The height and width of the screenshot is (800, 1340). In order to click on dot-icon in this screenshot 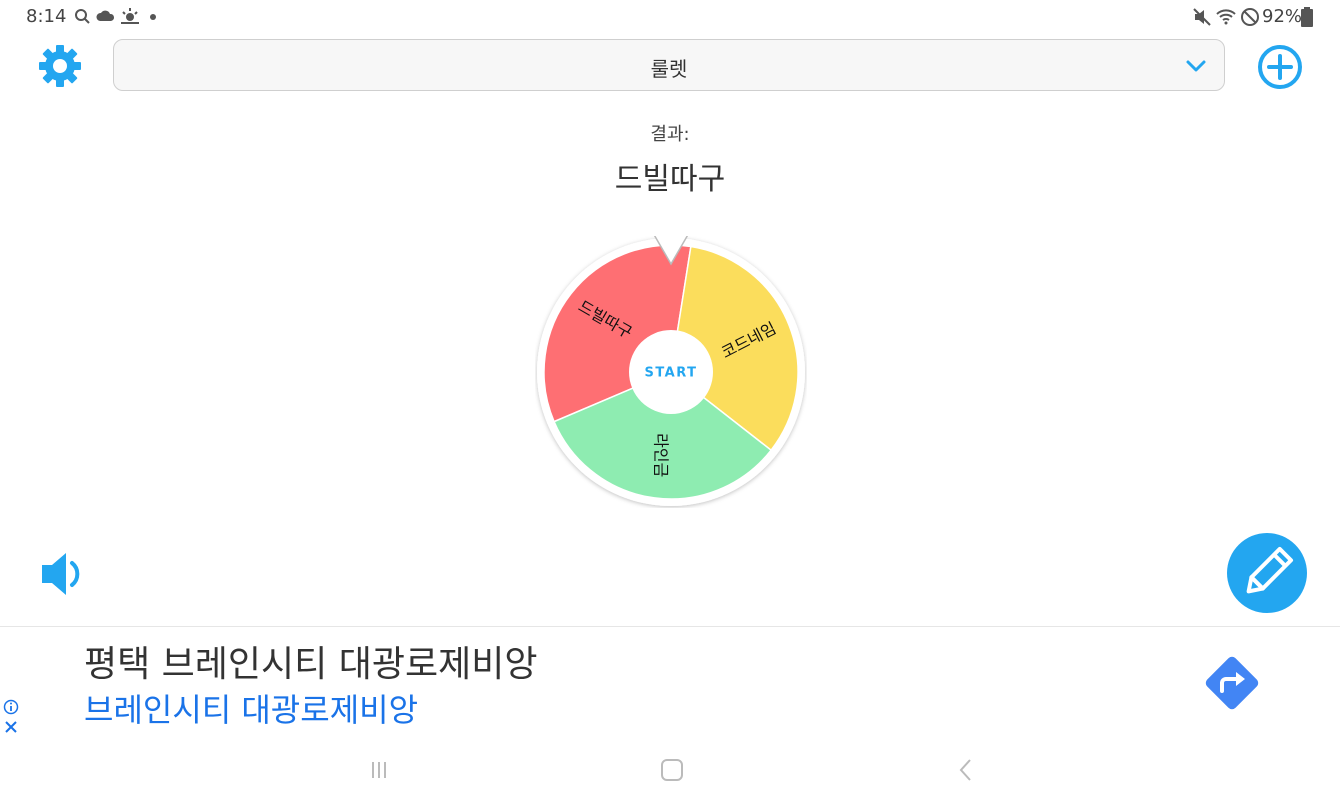, I will do `click(153, 17)`.